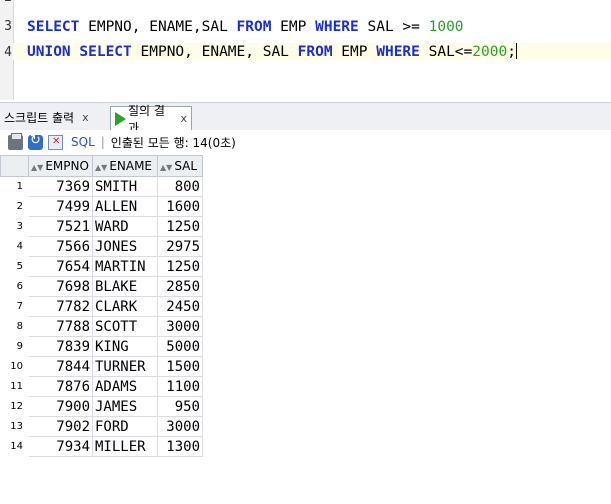 Image resolution: width=611 pixels, height=504 pixels. What do you see at coordinates (14, 386) in the screenshot?
I see `row-number: 11` at bounding box center [14, 386].